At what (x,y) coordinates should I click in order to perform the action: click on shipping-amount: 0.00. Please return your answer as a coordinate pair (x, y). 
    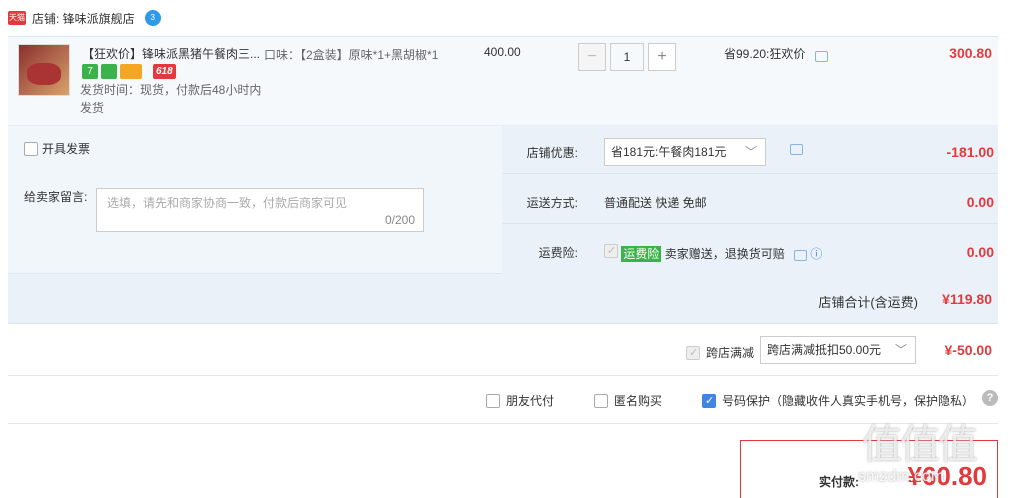
    Looking at the image, I should click on (980, 202).